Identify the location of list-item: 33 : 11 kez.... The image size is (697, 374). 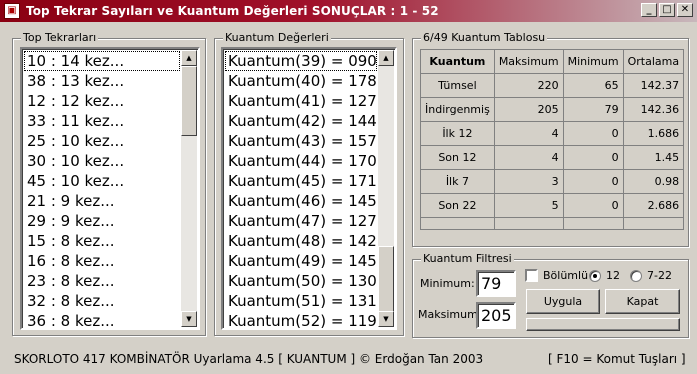
(102, 121).